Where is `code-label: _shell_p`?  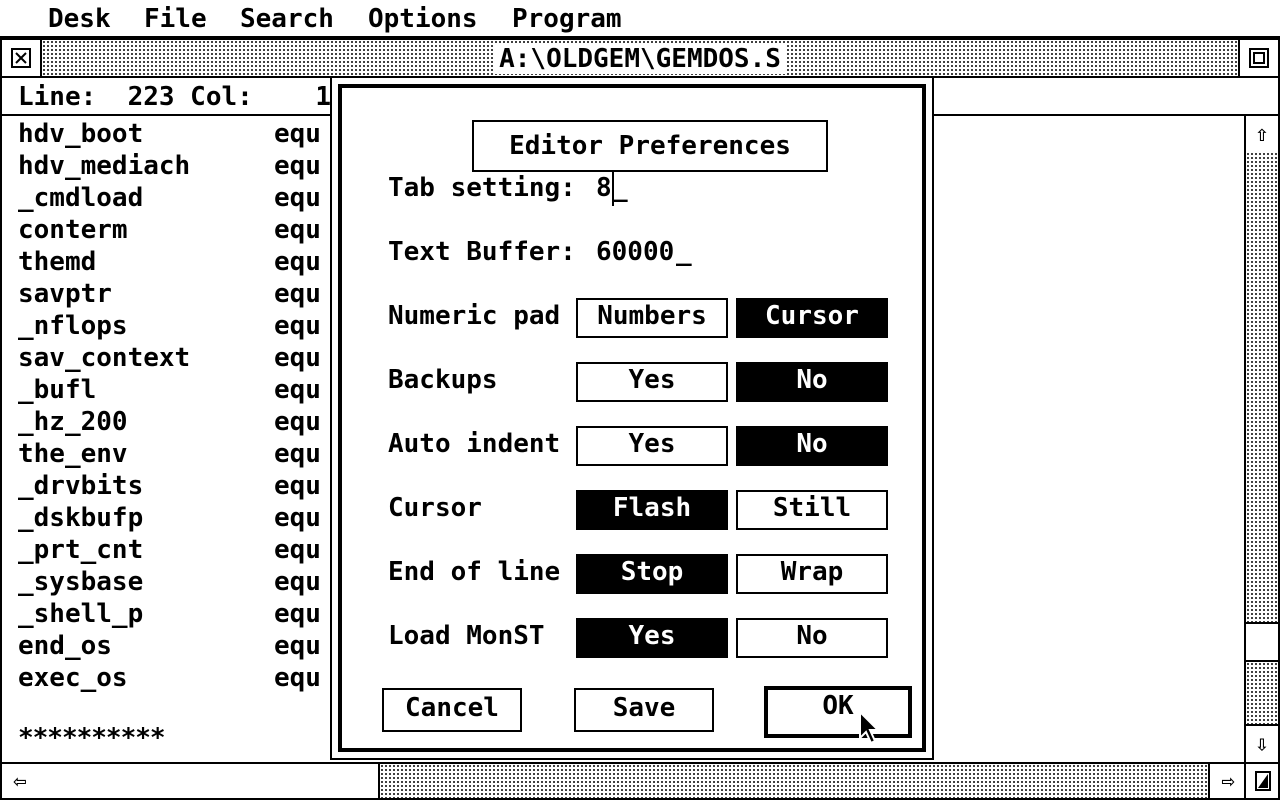 code-label: _shell_p is located at coordinates (81, 614).